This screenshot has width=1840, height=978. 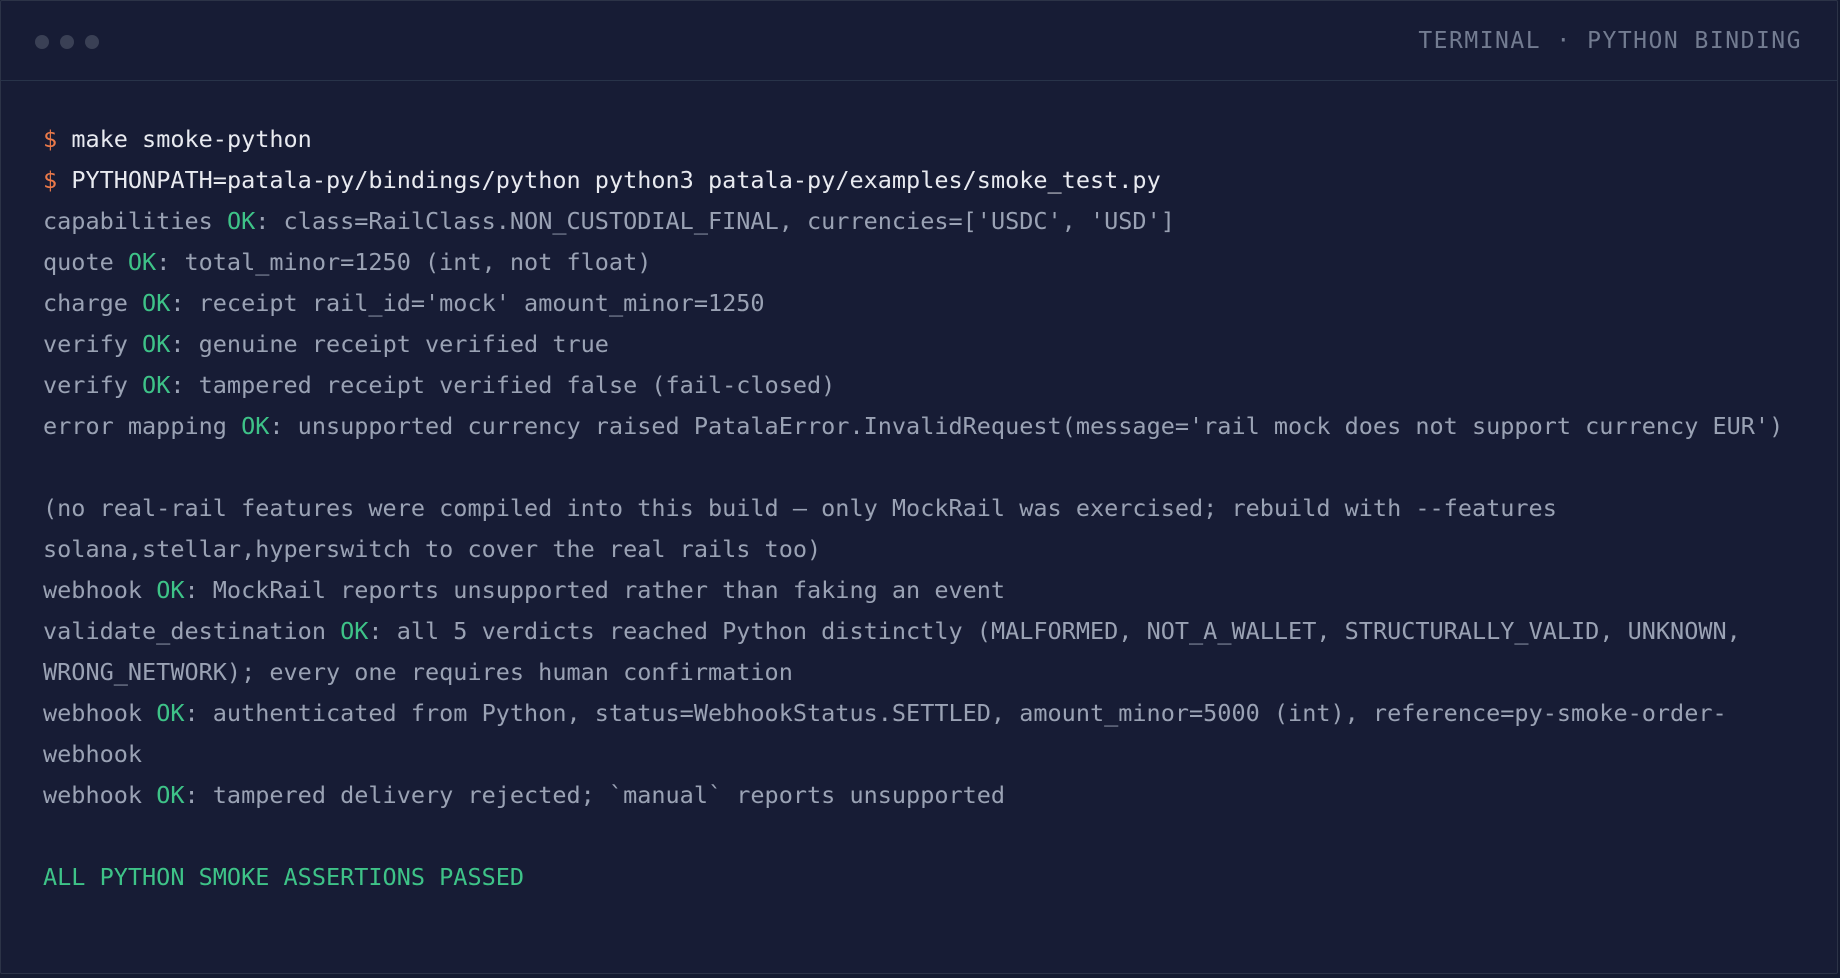 I want to click on window-title: TERMINAL · PYTHON BINDING, so click(x=1610, y=41).